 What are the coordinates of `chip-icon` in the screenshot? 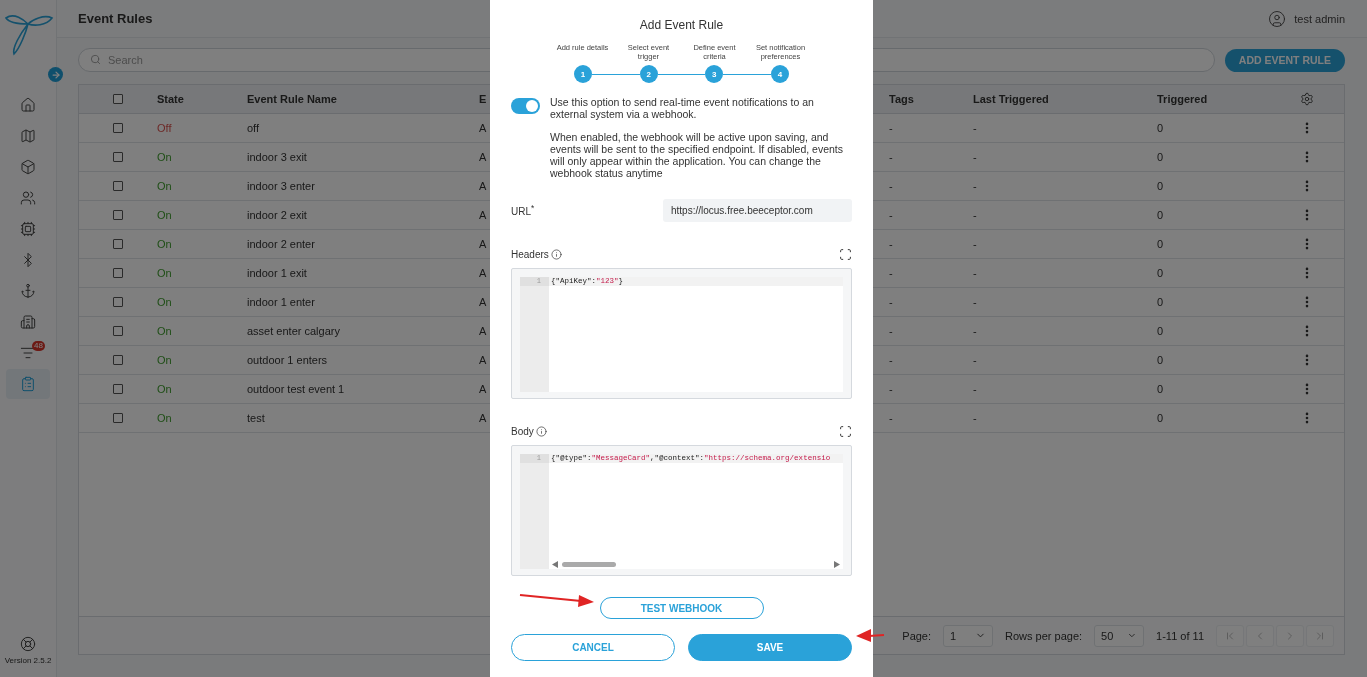 It's located at (28, 229).